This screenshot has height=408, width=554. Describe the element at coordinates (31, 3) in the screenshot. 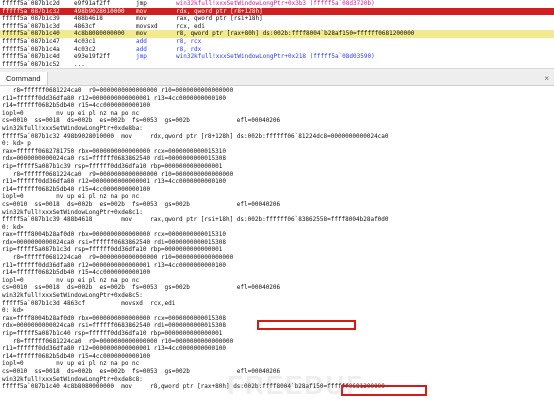

I see `disasm-address: fffff5a`087b1c2d` at that location.